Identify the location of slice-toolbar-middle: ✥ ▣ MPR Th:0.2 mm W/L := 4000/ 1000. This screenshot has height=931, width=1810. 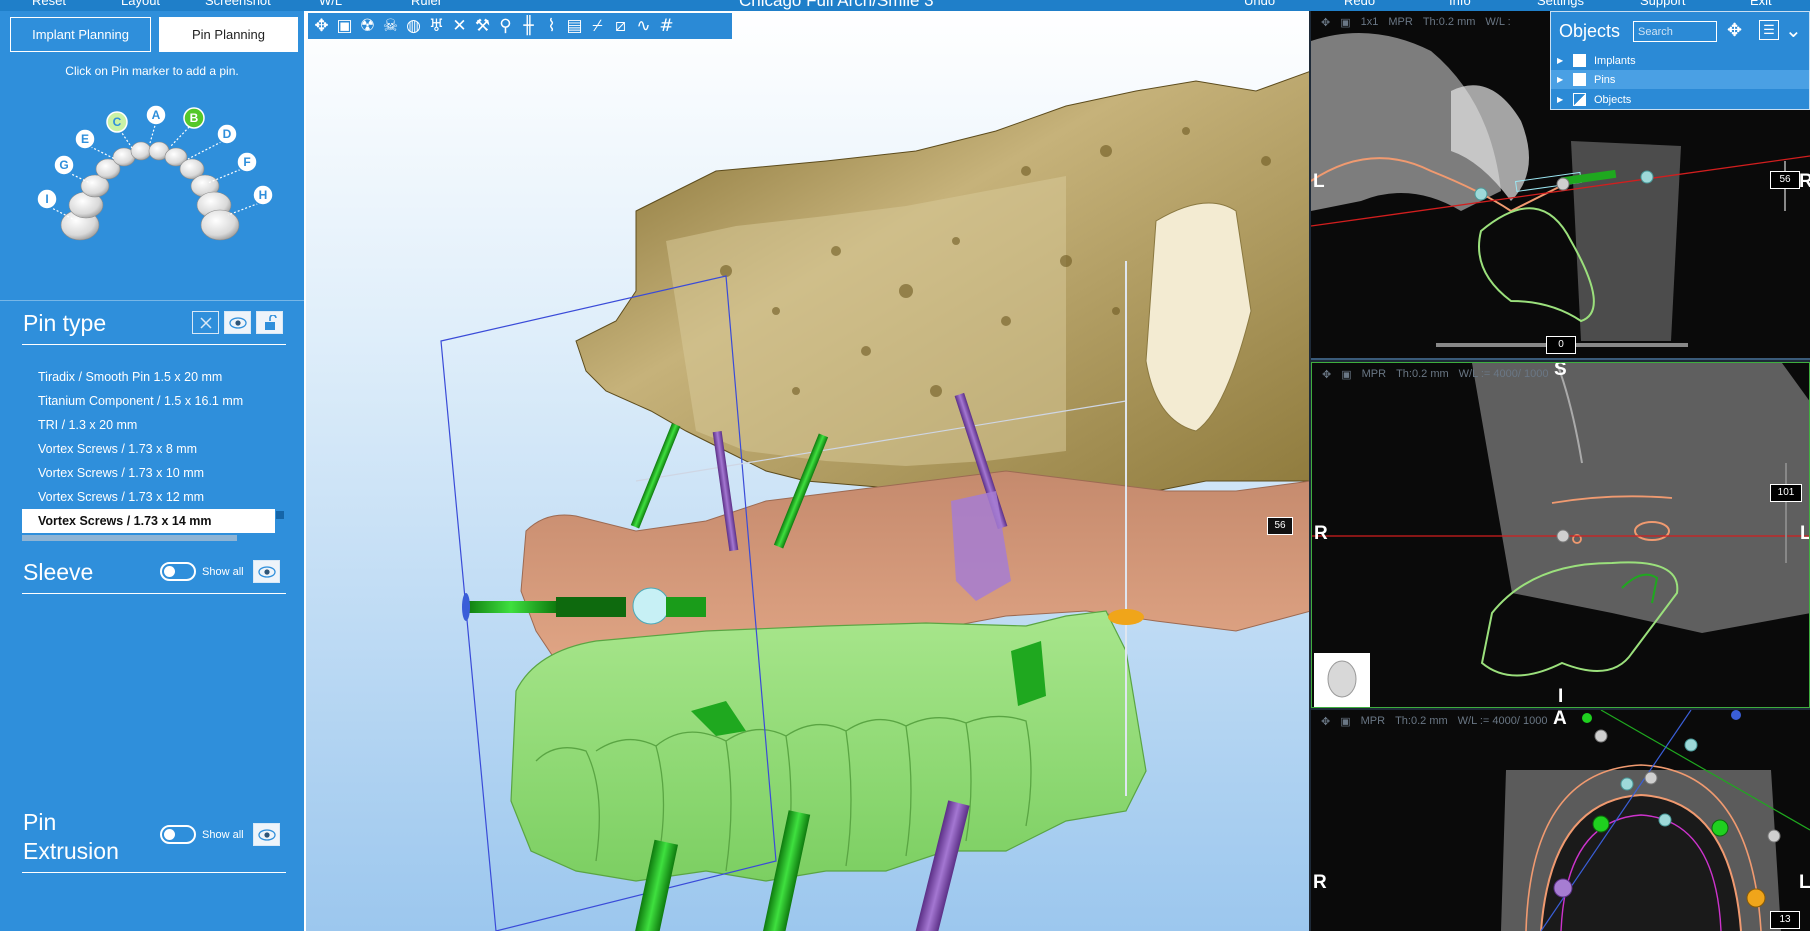
(1430, 374).